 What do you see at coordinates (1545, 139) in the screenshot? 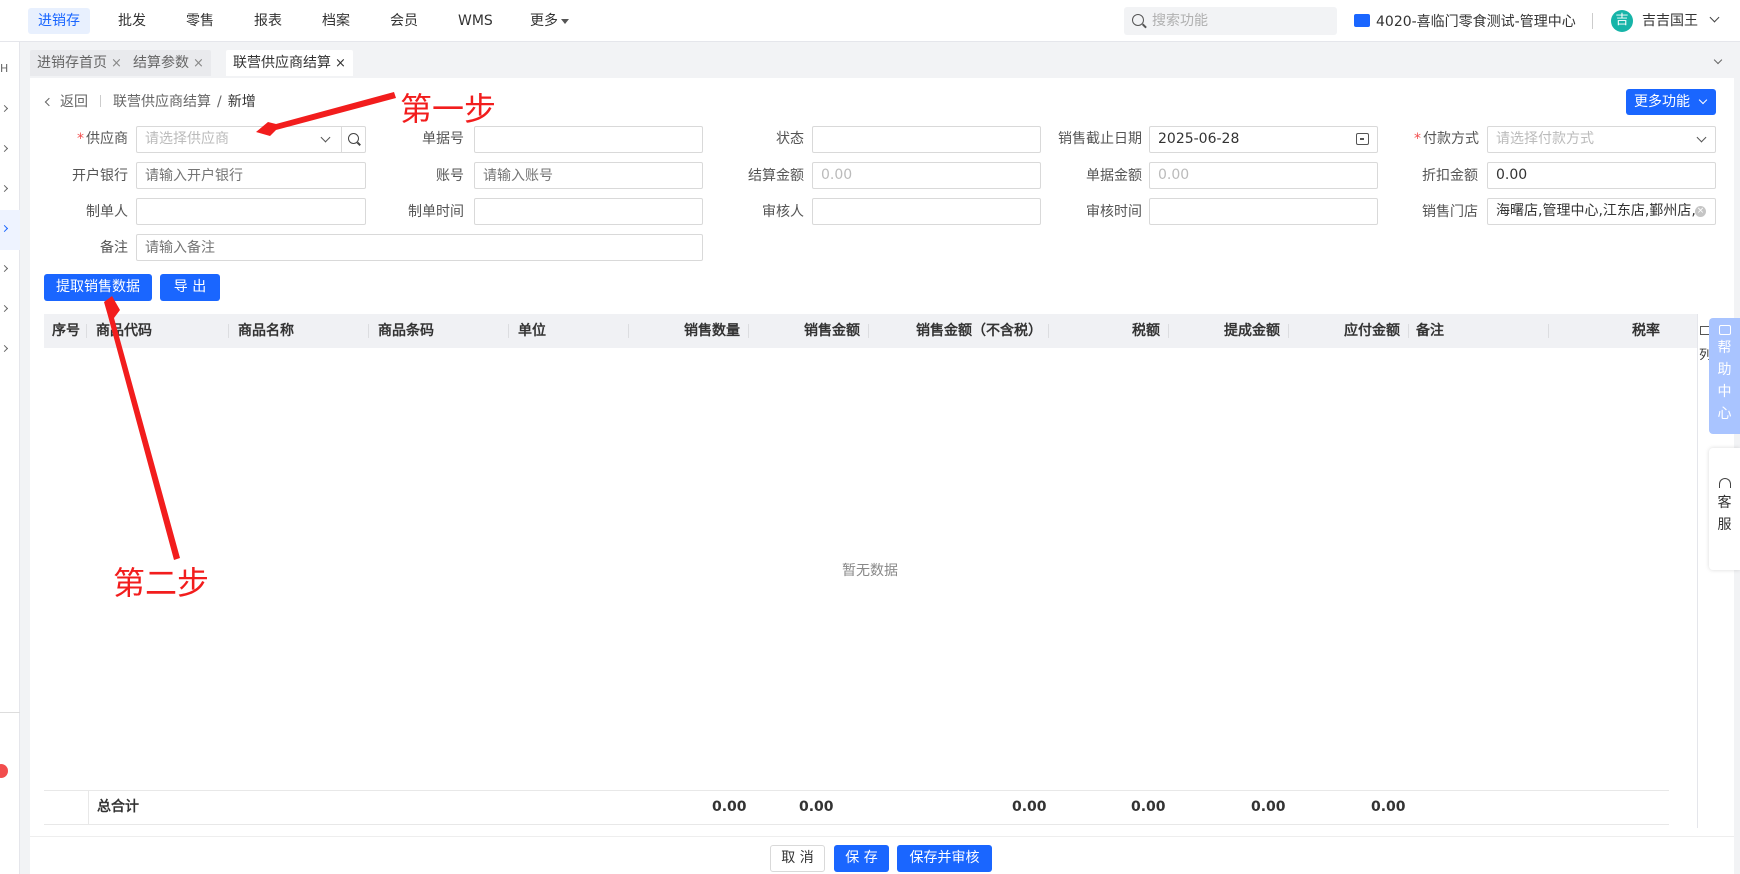
I see `payment-method-placeholder: 请选择付款方式` at bounding box center [1545, 139].